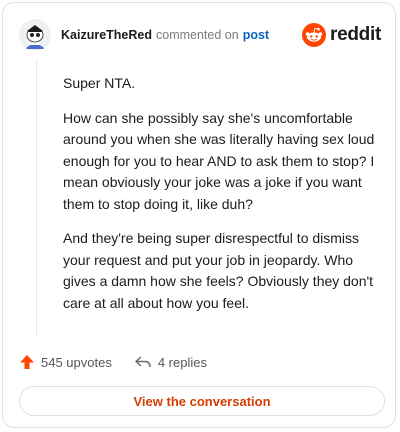  Describe the element at coordinates (76, 362) in the screenshot. I see `upvote-count: 545 upvotes` at that location.